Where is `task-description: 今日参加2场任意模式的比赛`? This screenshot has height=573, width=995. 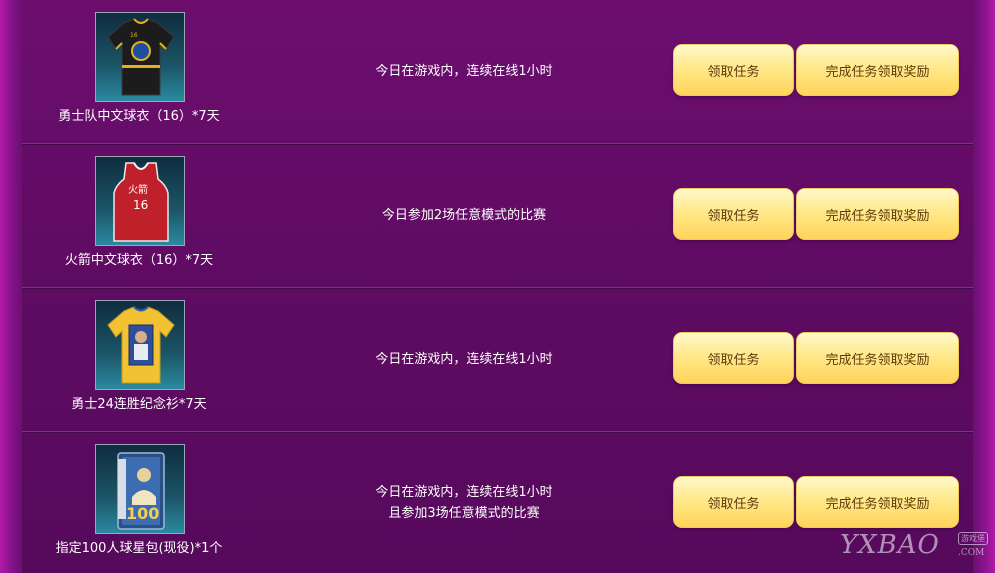
task-description: 今日参加2场任意模式的比赛 is located at coordinates (464, 216).